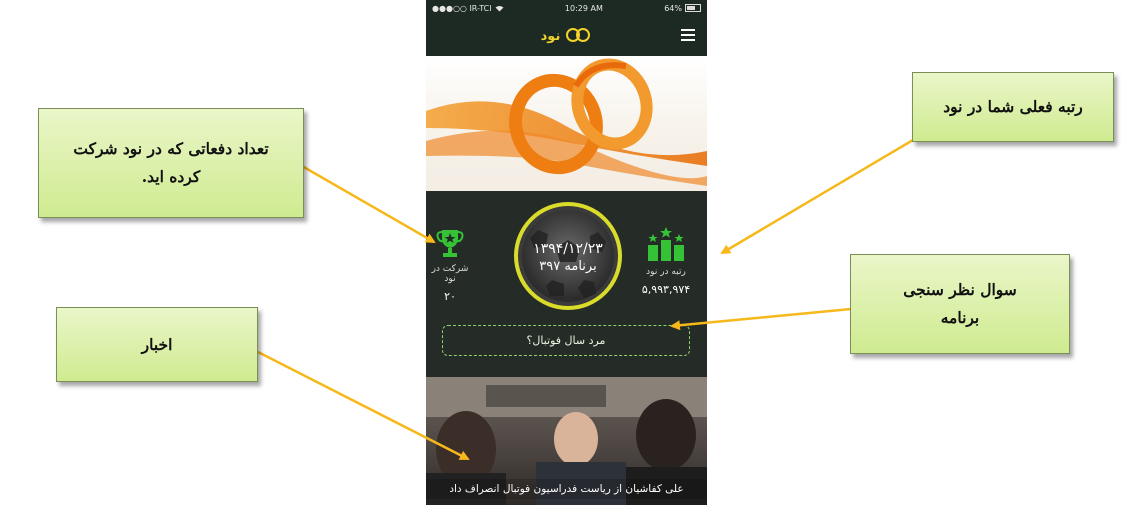 The height and width of the screenshot is (505, 1128). I want to click on clock: 10:29 AM, so click(583, 8).